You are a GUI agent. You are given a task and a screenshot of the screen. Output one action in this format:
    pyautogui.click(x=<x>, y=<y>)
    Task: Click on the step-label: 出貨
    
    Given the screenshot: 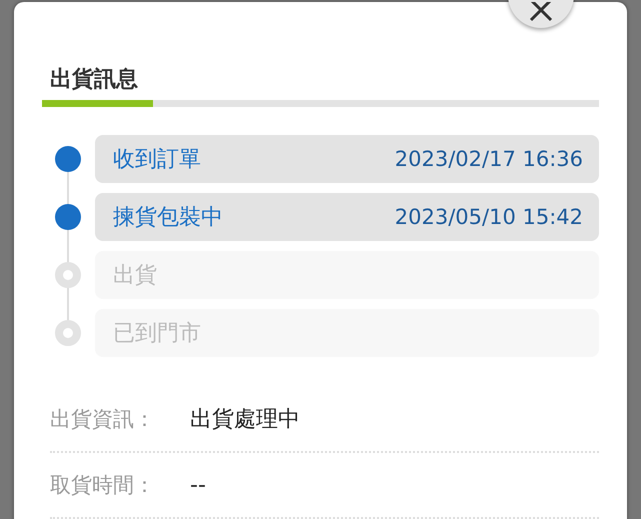 What is the action you would take?
    pyautogui.click(x=135, y=276)
    